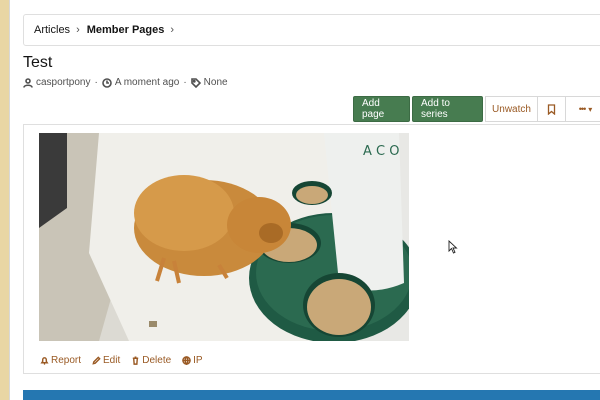  Describe the element at coordinates (590, 109) in the screenshot. I see `caret-down-icon: ▾` at that location.